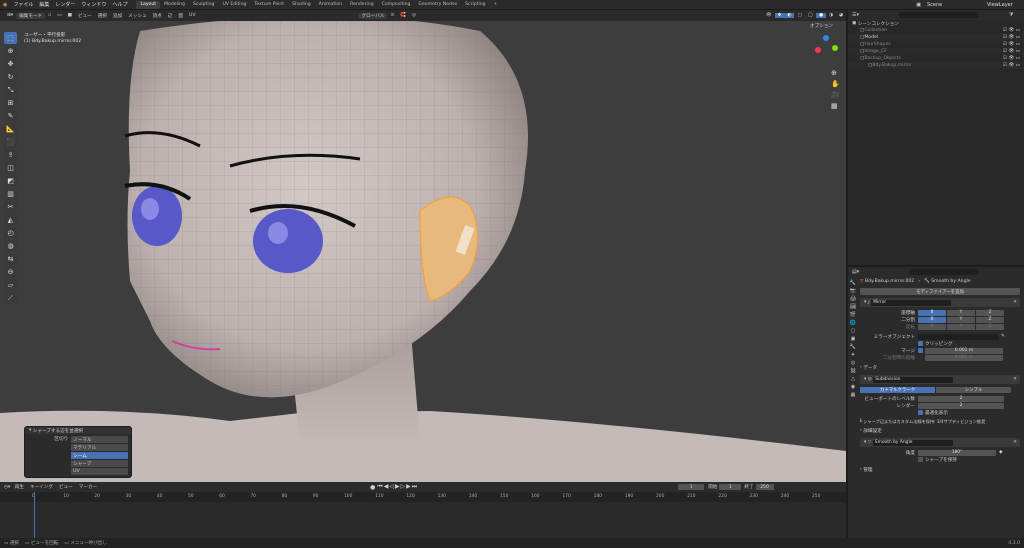 This screenshot has height=548, width=1024. Describe the element at coordinates (940, 442) in the screenshot. I see `smooth-modifier-header: ▾ ▽ Smooth by Angle ✕` at that location.